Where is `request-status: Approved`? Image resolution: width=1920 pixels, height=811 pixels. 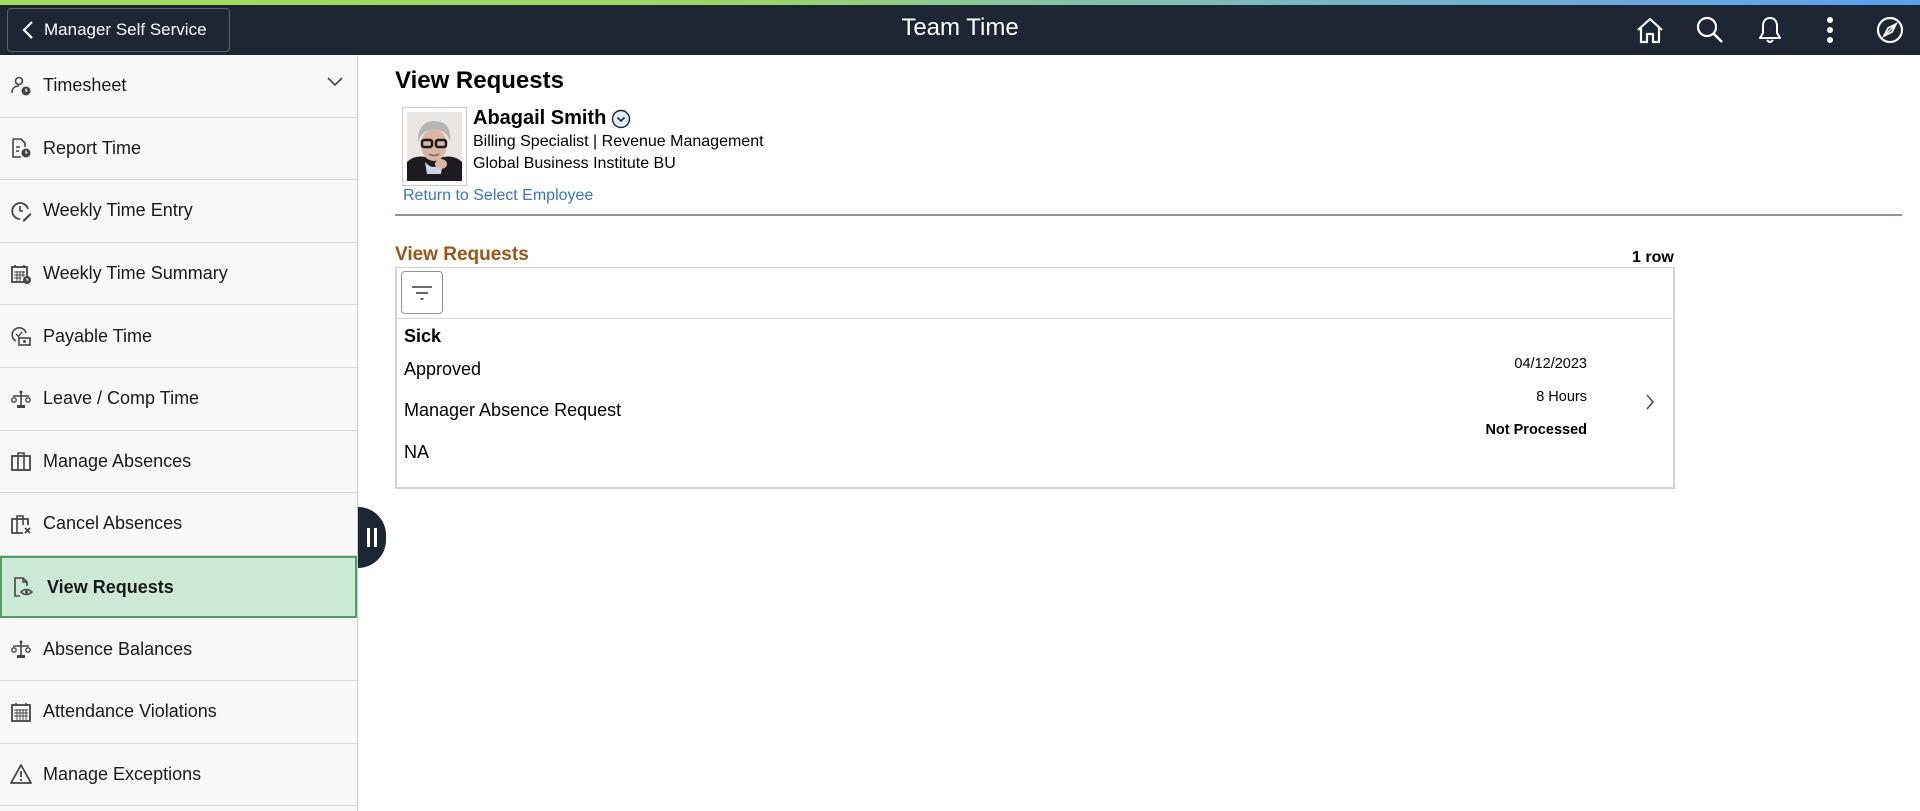
request-status: Approved is located at coordinates (443, 369).